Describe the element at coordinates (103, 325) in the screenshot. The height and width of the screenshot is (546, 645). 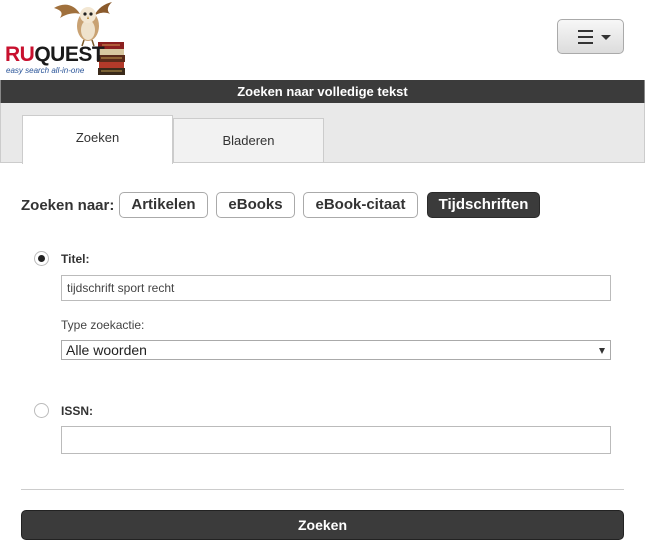
I see `search-type-label: Type zoekactie:` at that location.